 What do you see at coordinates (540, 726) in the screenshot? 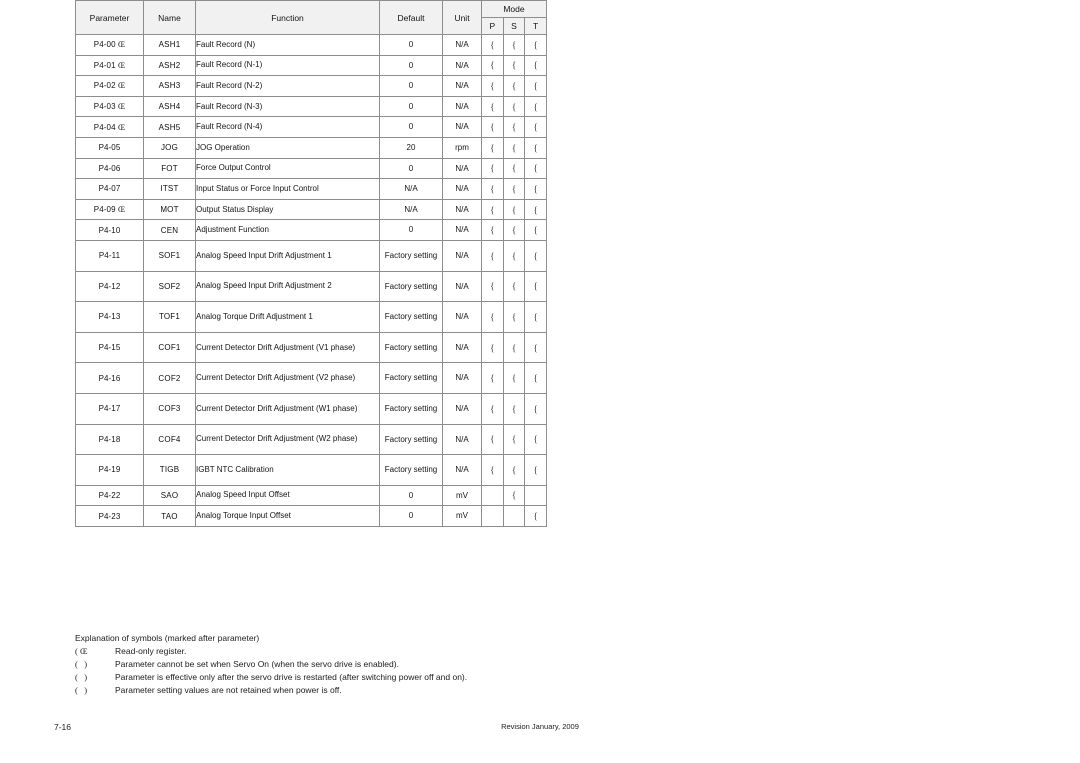
I see `revision-label: Revision January, 2009` at bounding box center [540, 726].